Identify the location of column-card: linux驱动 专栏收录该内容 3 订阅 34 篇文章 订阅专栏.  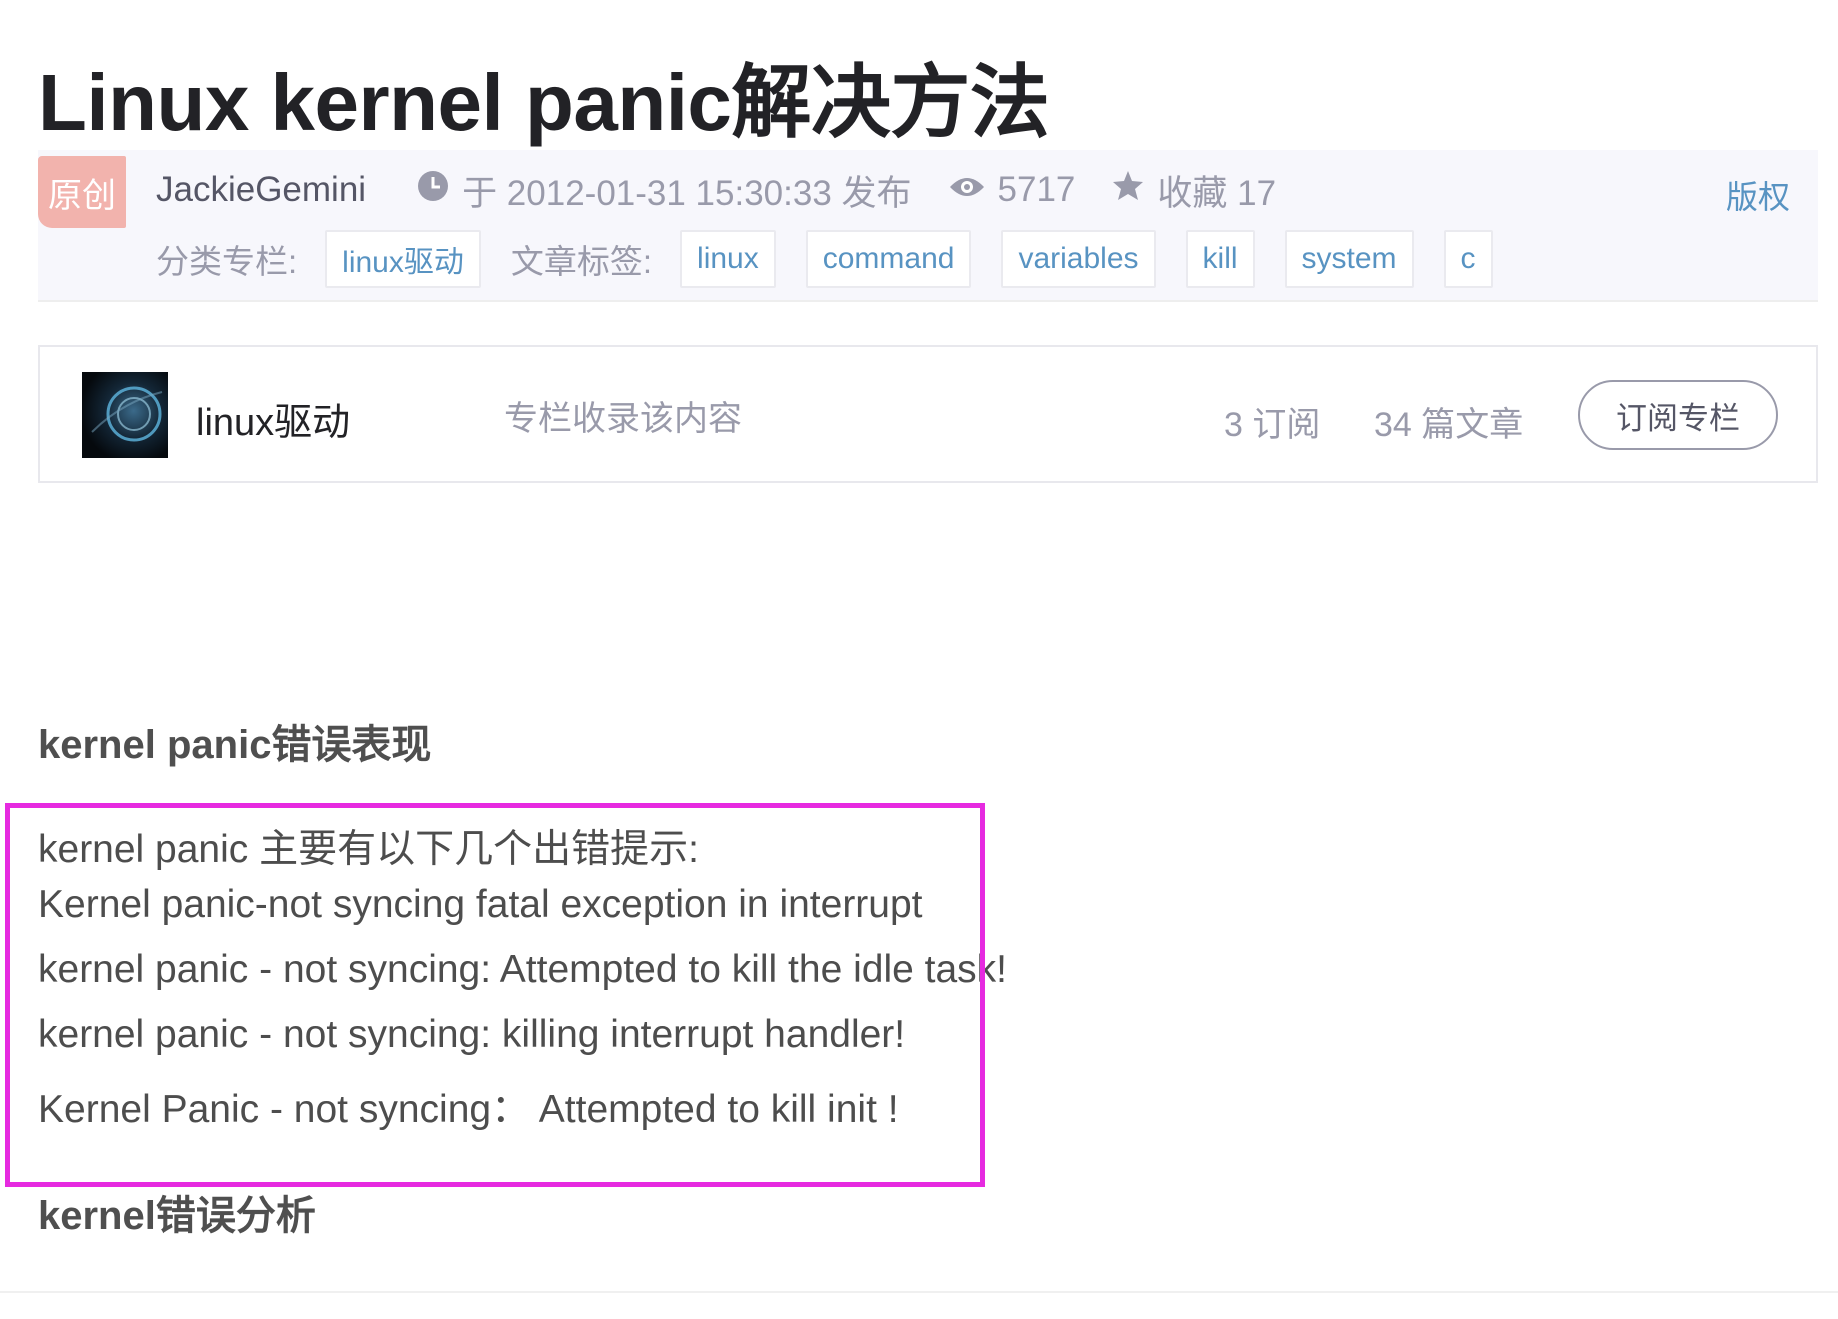
(928, 414).